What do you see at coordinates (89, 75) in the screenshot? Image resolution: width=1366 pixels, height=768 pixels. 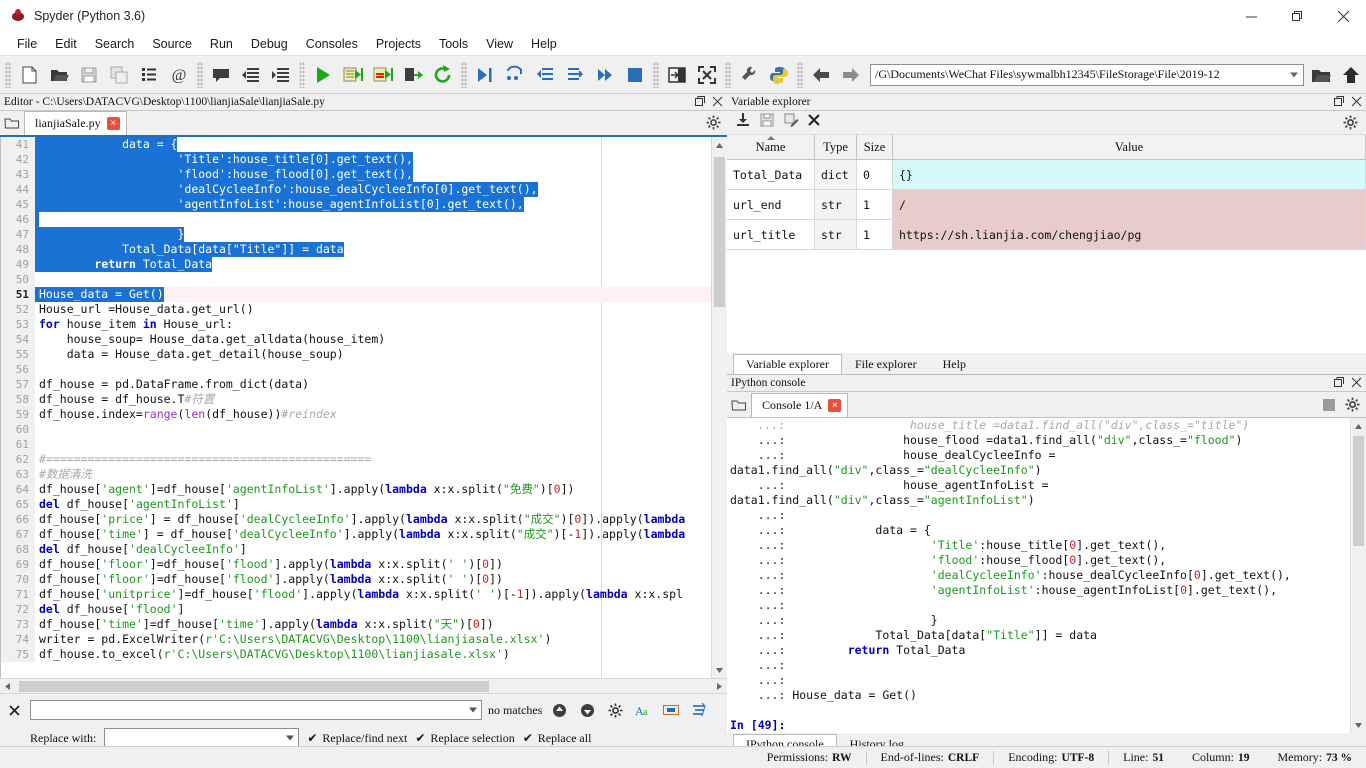 I see `save-file-icon` at bounding box center [89, 75].